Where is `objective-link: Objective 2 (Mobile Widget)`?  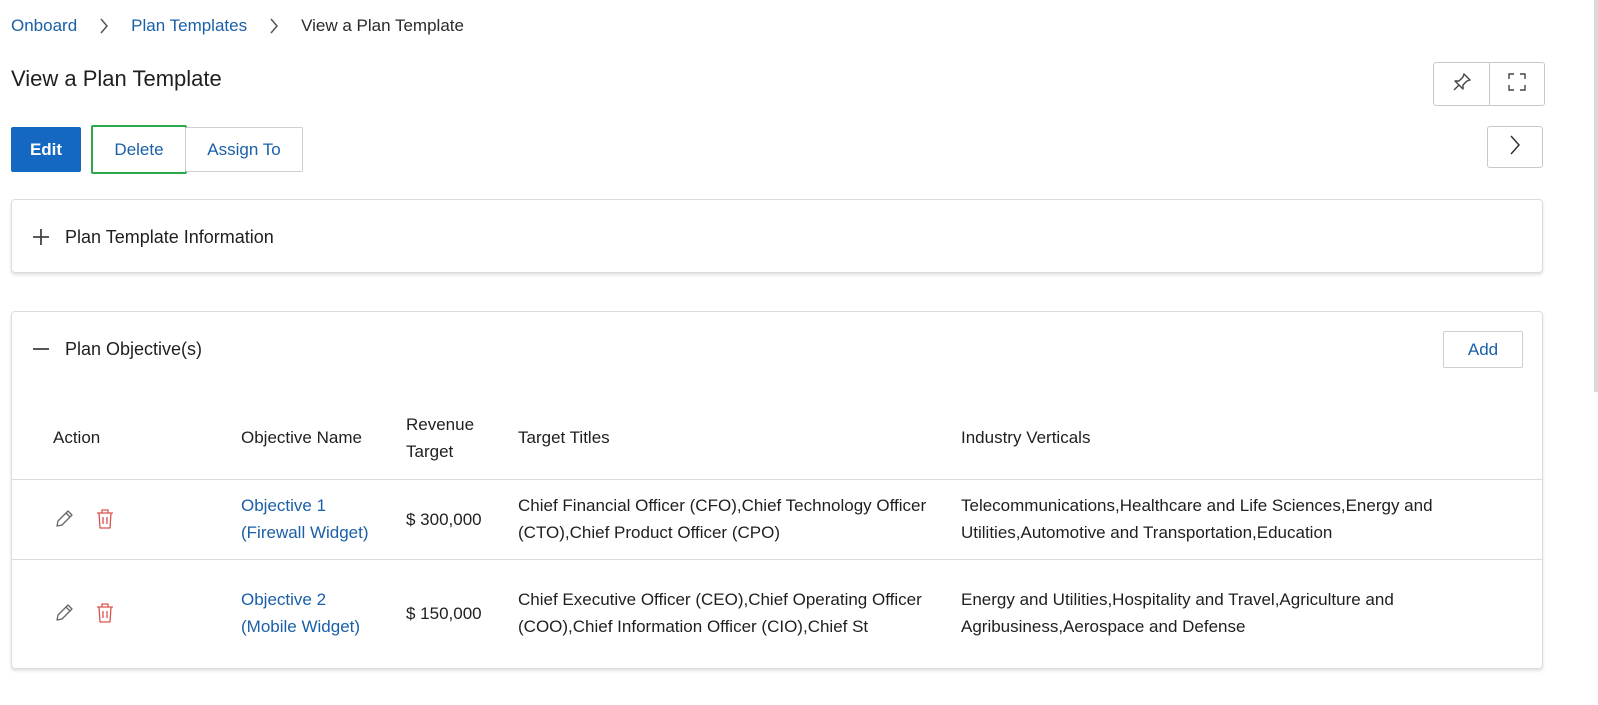 objective-link: Objective 2 (Mobile Widget) is located at coordinates (300, 613).